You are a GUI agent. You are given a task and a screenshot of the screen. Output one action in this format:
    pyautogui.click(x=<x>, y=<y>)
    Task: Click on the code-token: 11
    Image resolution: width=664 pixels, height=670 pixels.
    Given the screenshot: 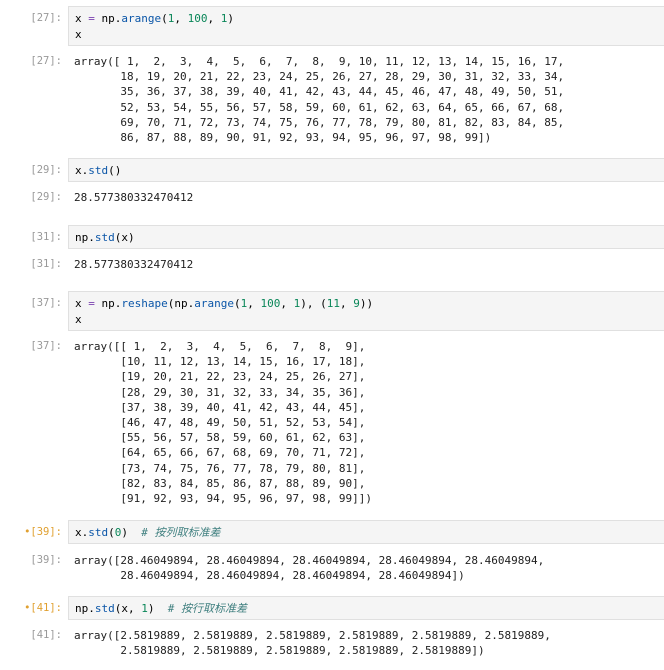 What is the action you would take?
    pyautogui.click(x=333, y=303)
    